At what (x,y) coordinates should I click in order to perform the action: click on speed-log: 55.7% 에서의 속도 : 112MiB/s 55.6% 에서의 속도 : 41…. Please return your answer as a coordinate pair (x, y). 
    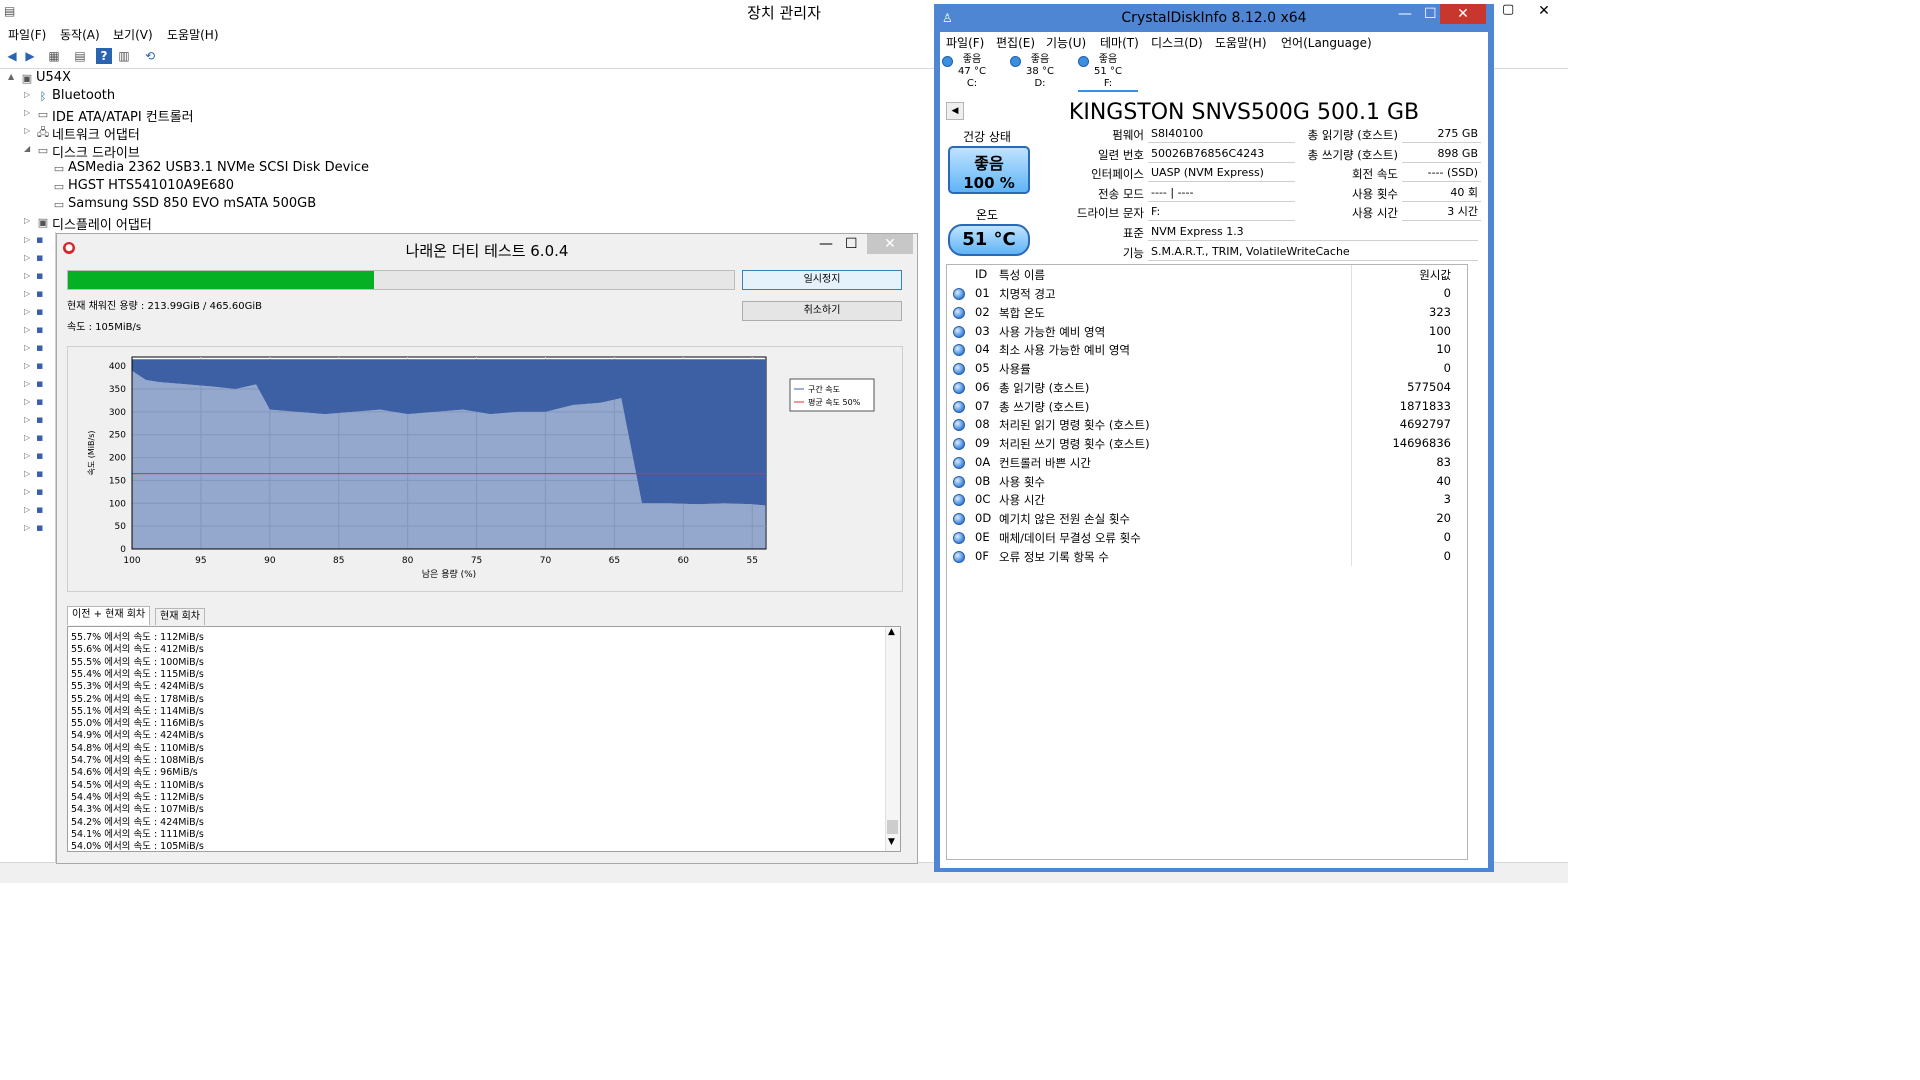
    Looking at the image, I should click on (484, 739).